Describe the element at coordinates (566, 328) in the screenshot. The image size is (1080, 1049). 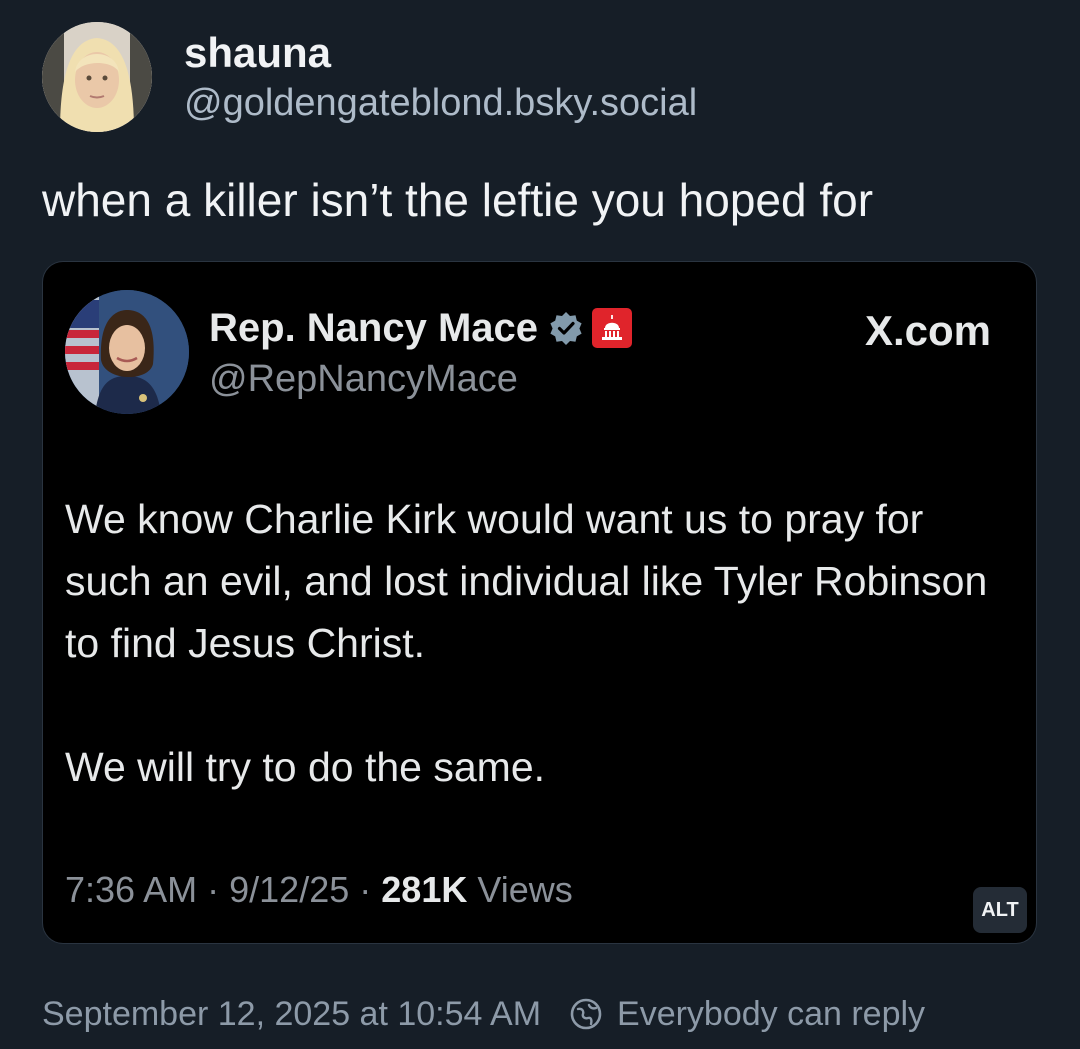
I see `verified-icon` at that location.